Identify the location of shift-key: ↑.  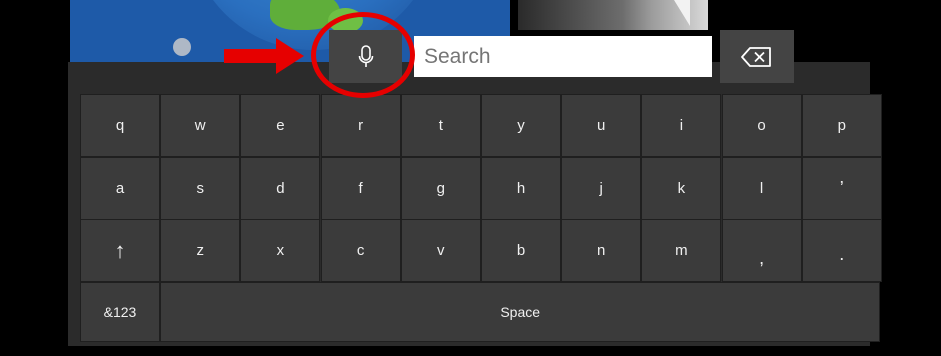
(120, 250).